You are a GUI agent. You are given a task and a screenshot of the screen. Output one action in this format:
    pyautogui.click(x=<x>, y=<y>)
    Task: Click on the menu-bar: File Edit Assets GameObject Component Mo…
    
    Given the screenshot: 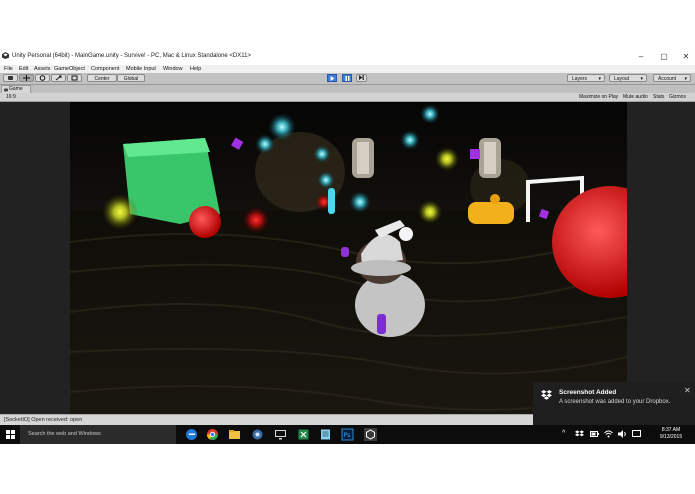 What is the action you would take?
    pyautogui.click(x=347, y=69)
    